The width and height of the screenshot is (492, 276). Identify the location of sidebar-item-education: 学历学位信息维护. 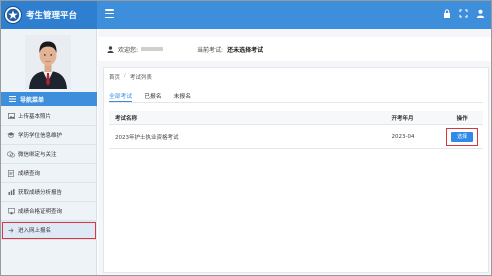
(49, 135).